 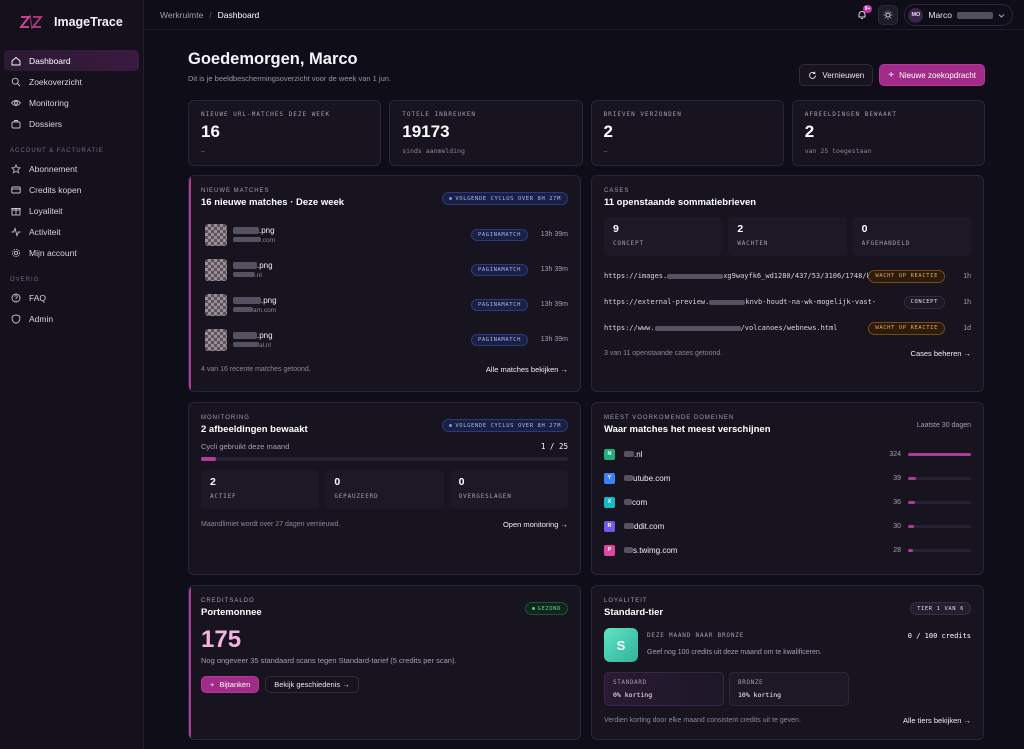 What do you see at coordinates (546, 608) in the screenshot?
I see `balance-status-badge: GEZOND` at bounding box center [546, 608].